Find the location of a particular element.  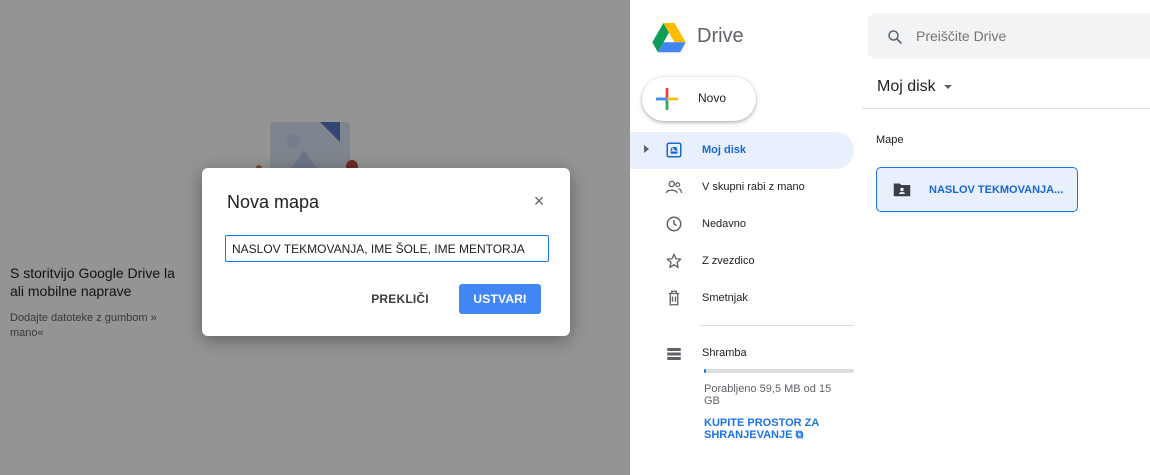

sidebar-item-my-drive: Moj disk is located at coordinates (742, 150).